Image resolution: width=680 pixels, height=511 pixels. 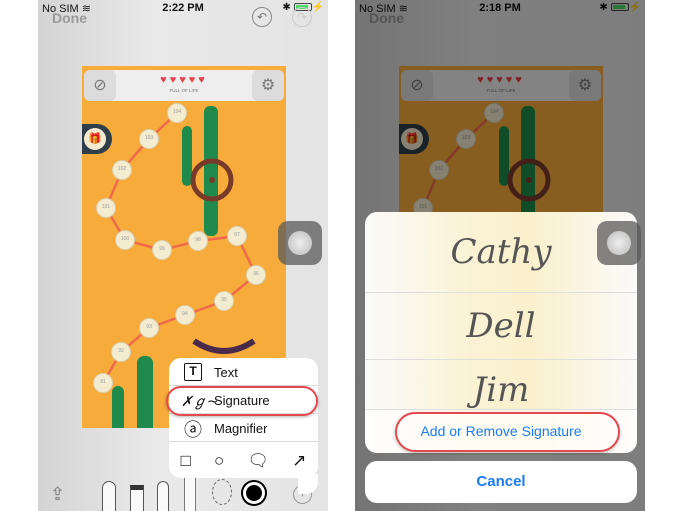 What do you see at coordinates (193, 430) in the screenshot?
I see `magnifier-icon: ⓐ` at bounding box center [193, 430].